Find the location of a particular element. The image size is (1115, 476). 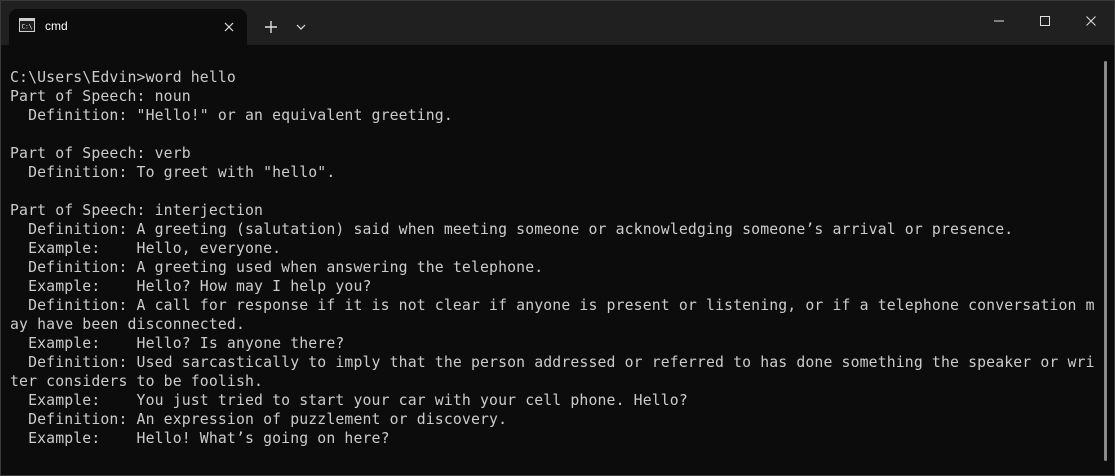

terminal-line: Example: Hello? Is anyone there? is located at coordinates (177, 343).